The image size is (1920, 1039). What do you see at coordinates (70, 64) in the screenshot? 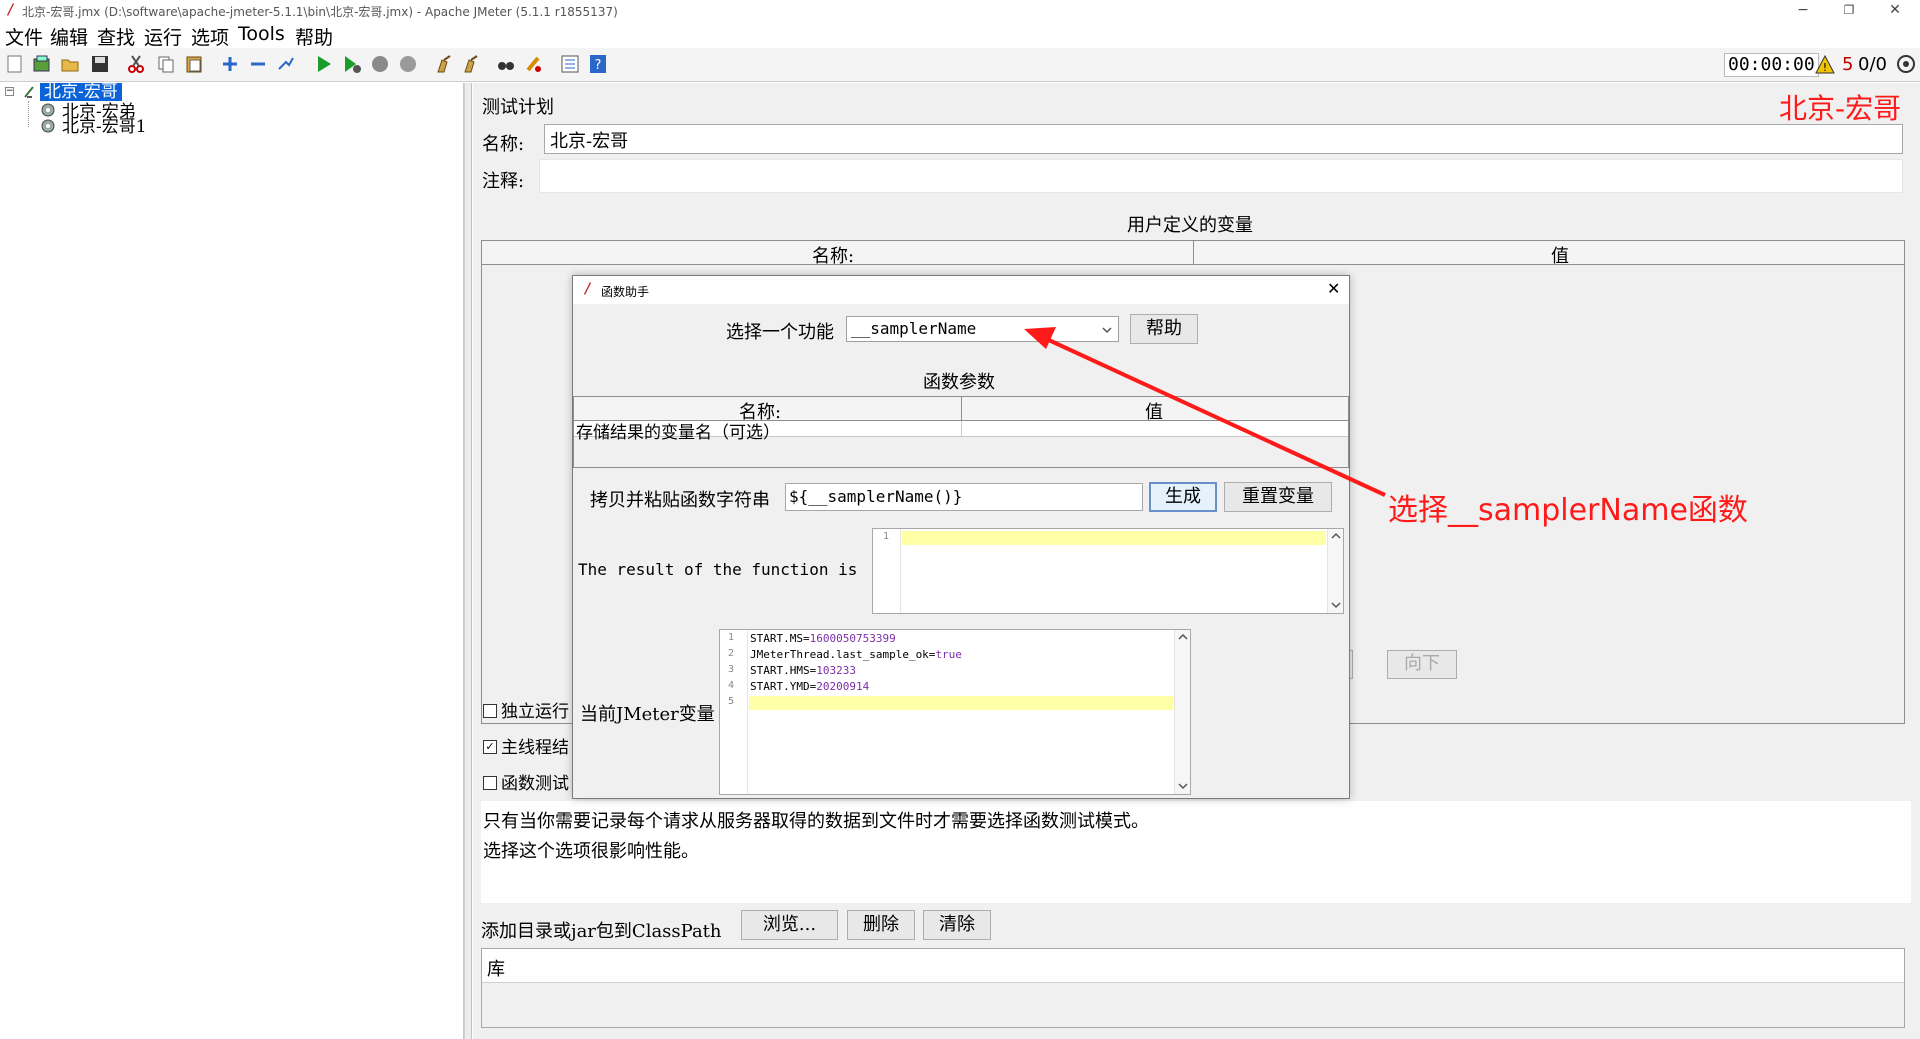
I see `open-folder-icon` at bounding box center [70, 64].